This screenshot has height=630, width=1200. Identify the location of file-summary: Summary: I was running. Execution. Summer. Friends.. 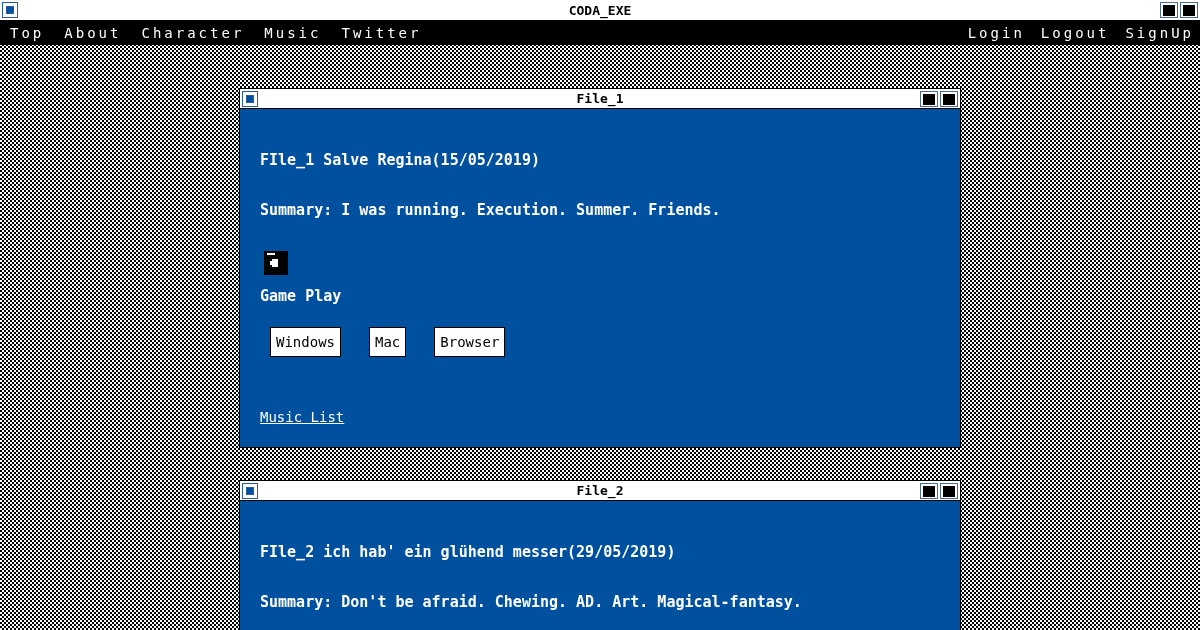
(491, 210).